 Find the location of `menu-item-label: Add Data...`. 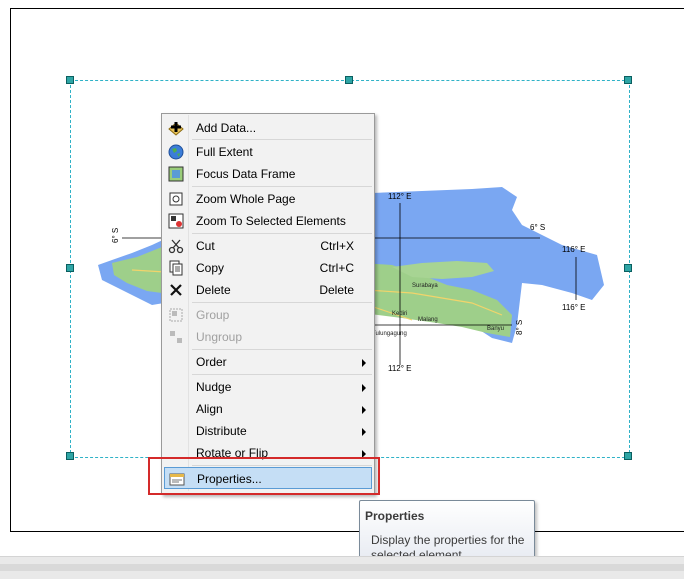

menu-item-label: Add Data... is located at coordinates (226, 128).